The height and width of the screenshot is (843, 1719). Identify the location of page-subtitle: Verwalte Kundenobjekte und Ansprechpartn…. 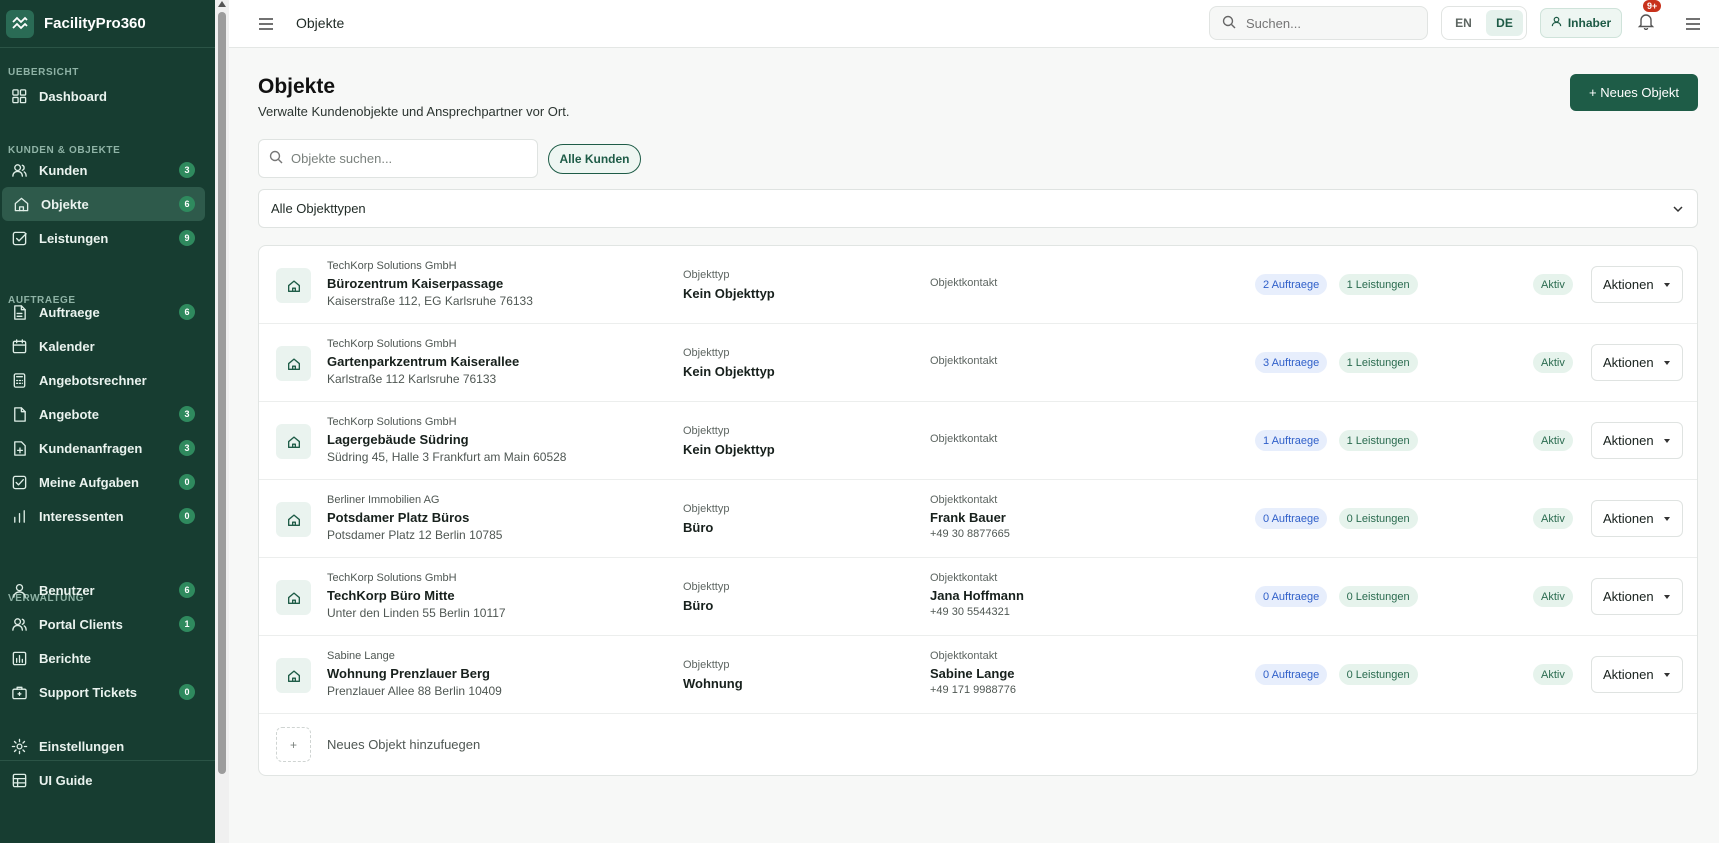
(414, 111).